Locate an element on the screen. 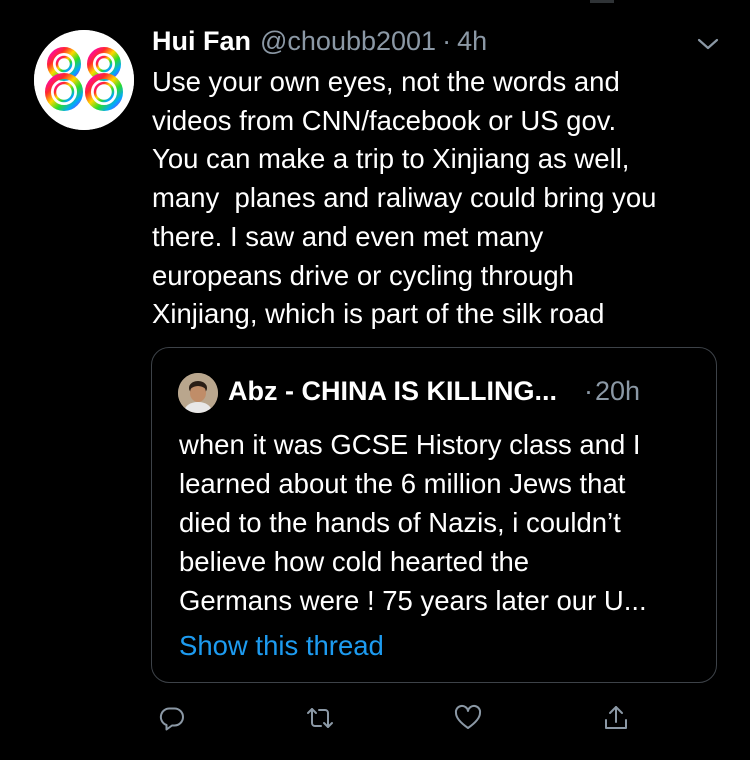  quoted-timestamp: 20h is located at coordinates (617, 391).